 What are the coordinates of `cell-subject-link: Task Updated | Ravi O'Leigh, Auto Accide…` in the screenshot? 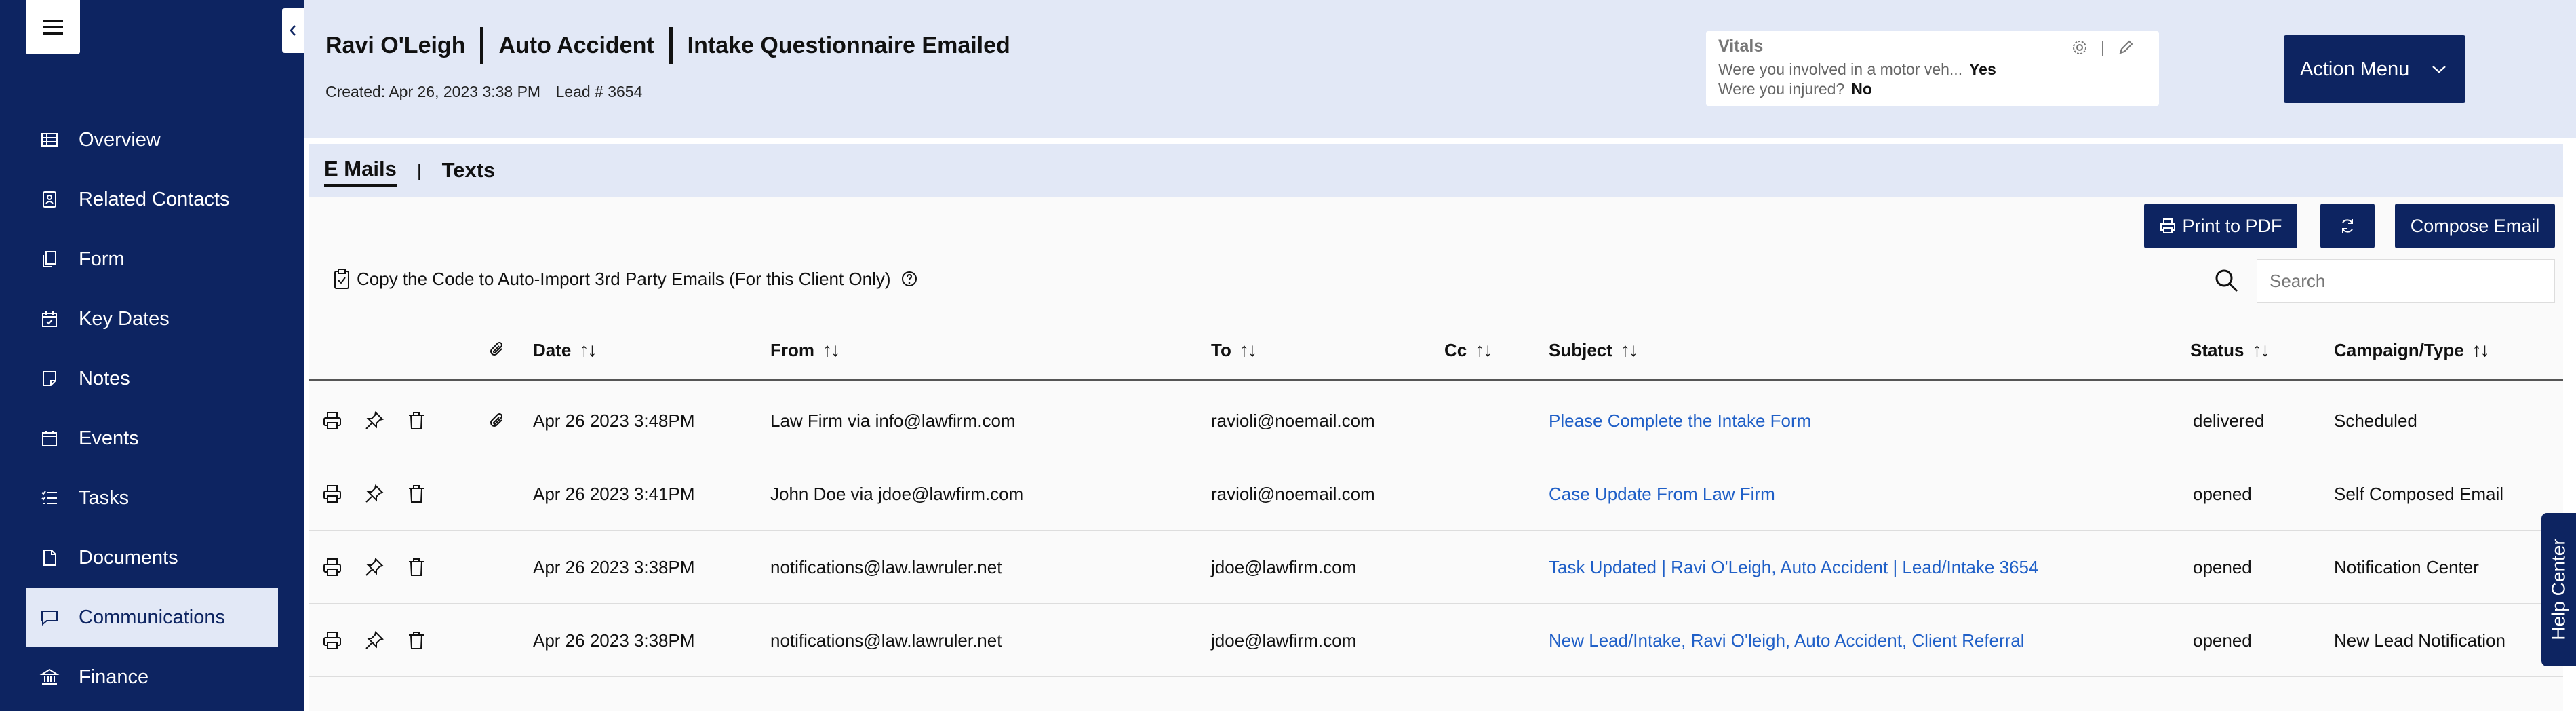 It's located at (1794, 567).